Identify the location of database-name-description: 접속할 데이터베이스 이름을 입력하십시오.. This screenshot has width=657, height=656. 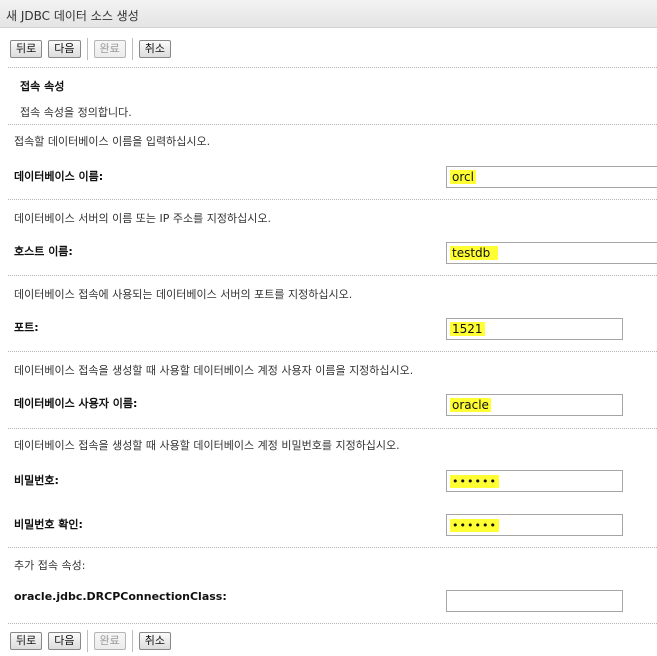
(112, 141).